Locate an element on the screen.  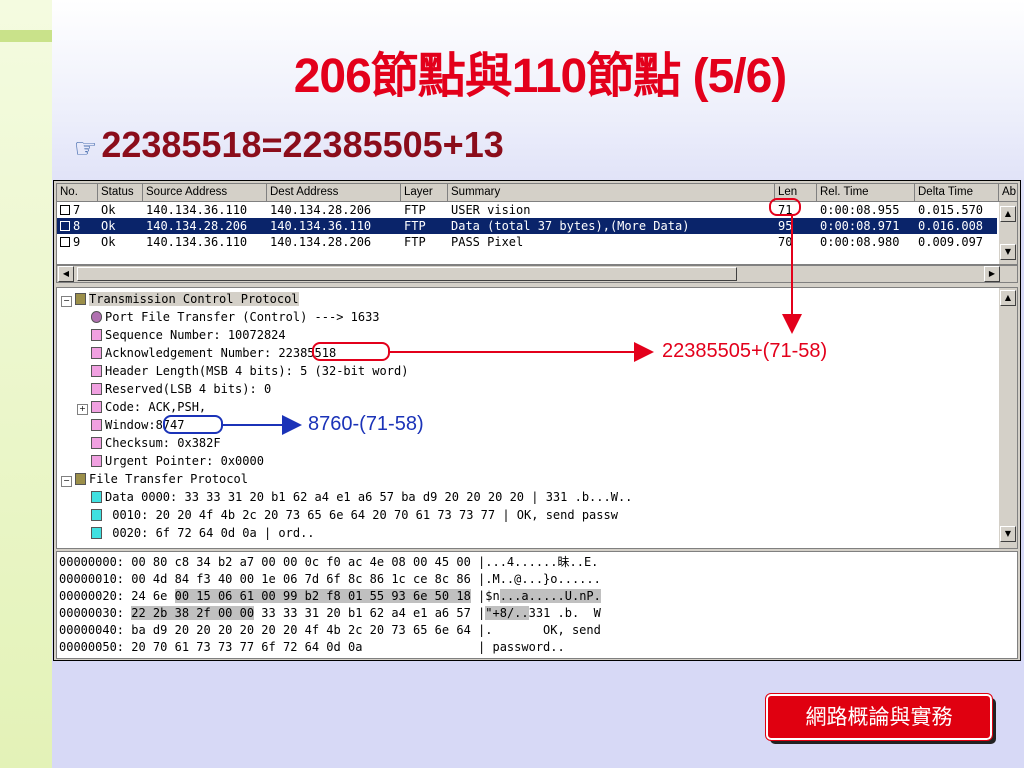
row-no: 7 is located at coordinates (77, 210).